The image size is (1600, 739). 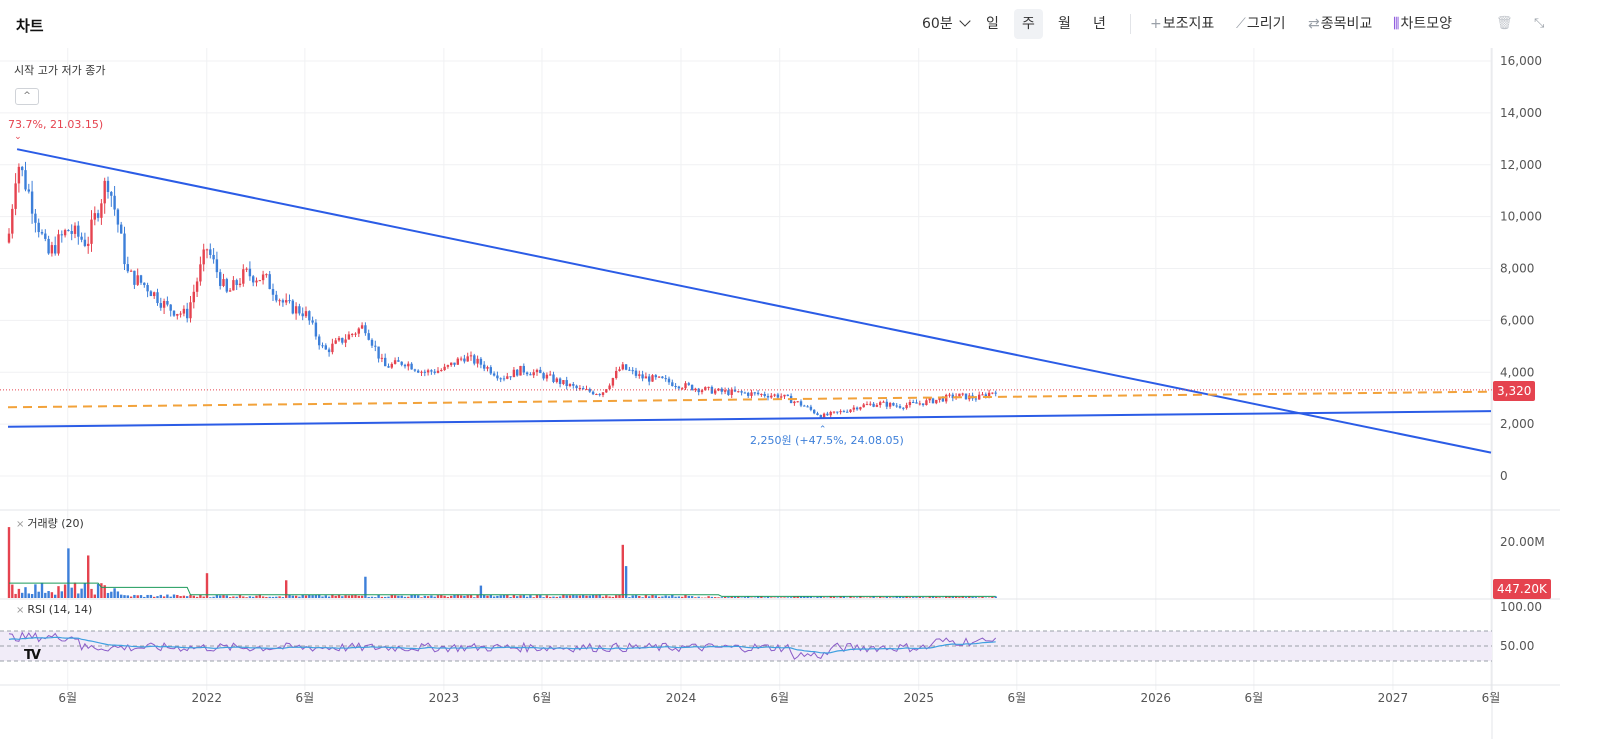 What do you see at coordinates (502, 589) in the screenshot?
I see `volume-ma-line` at bounding box center [502, 589].